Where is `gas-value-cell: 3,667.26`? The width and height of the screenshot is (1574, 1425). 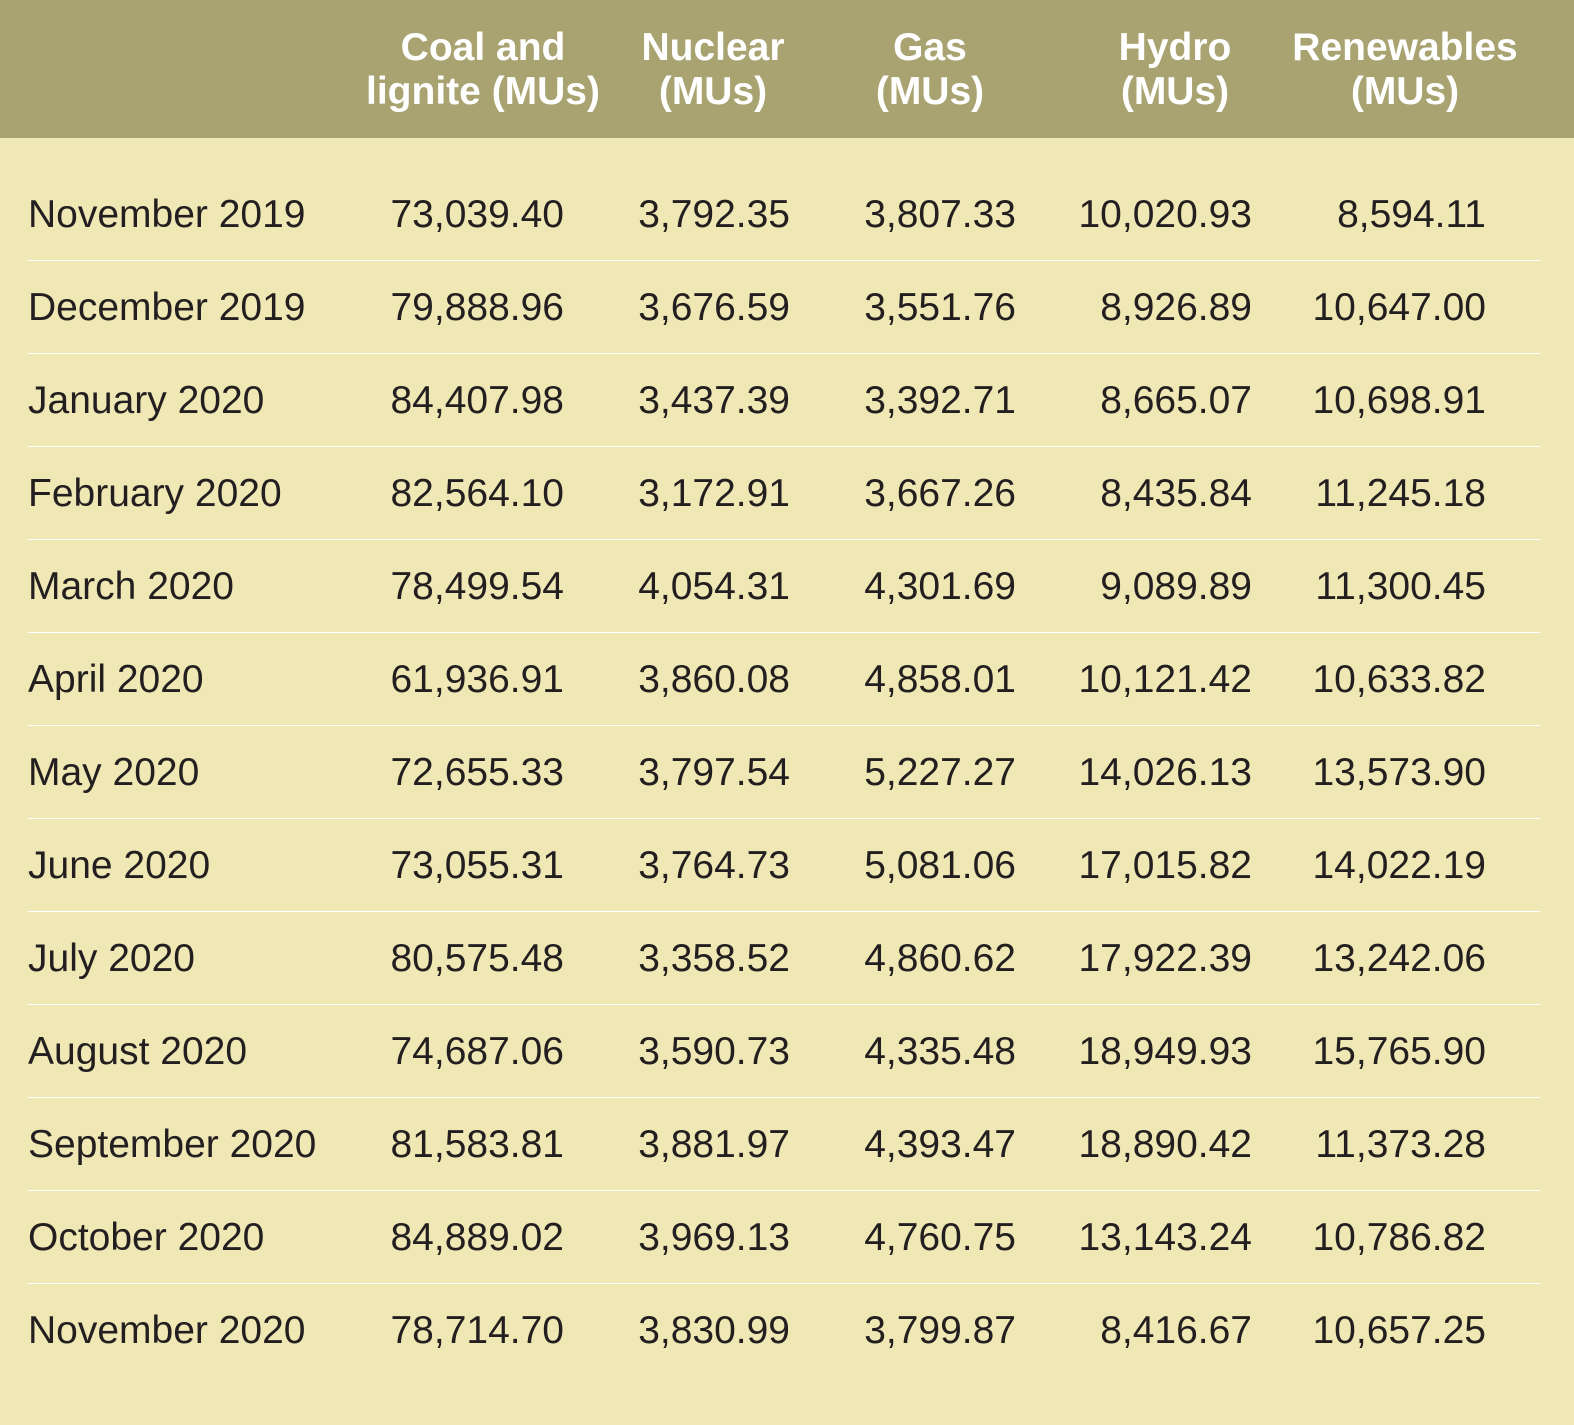
gas-value-cell: 3,667.26 is located at coordinates (940, 493).